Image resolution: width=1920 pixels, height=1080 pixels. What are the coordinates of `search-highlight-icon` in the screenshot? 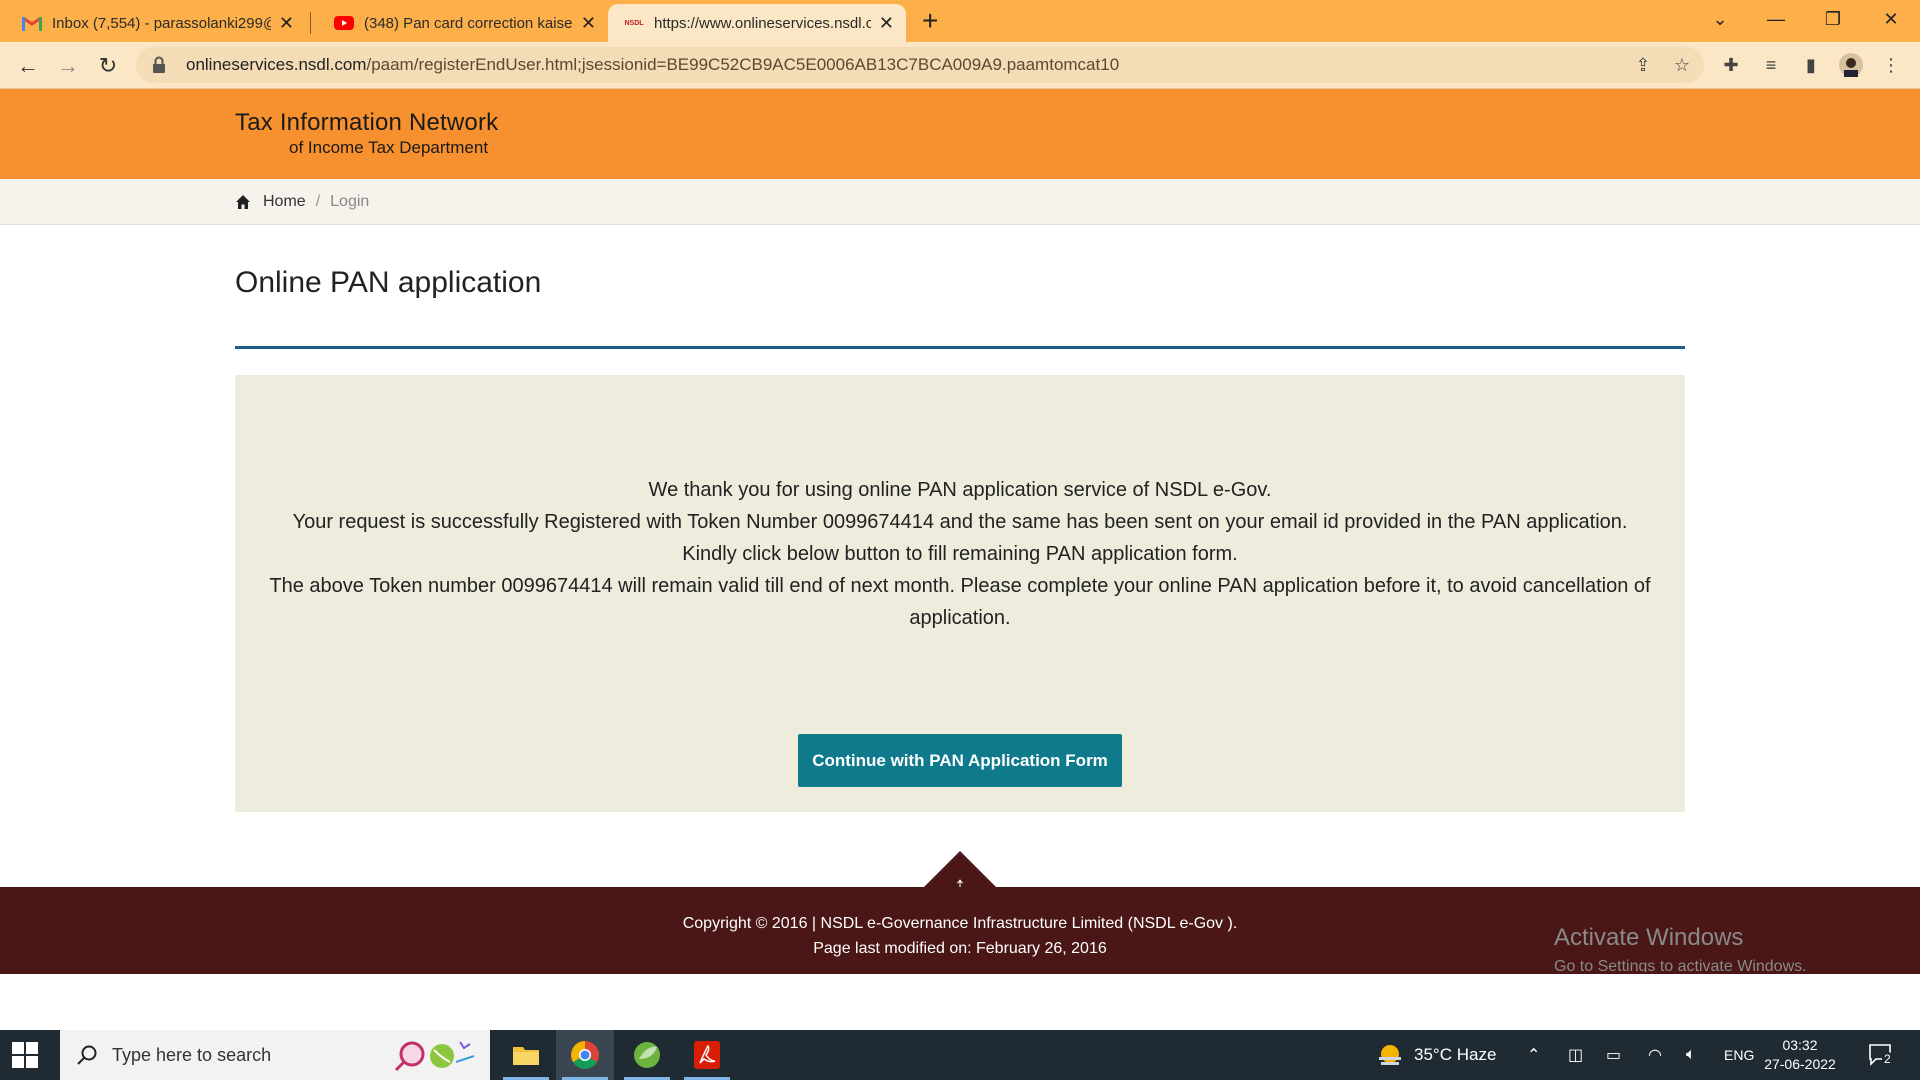 It's located at (434, 1056).